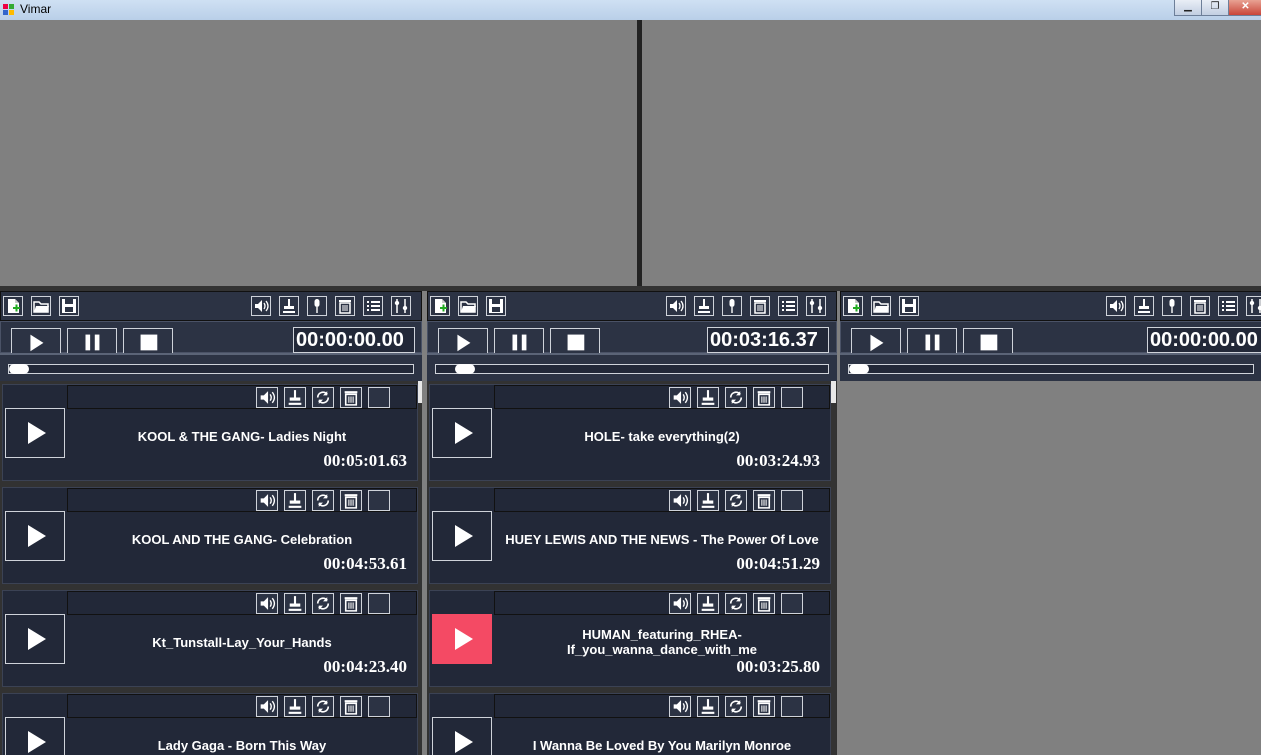 The height and width of the screenshot is (755, 1261). Describe the element at coordinates (210, 432) in the screenshot. I see `playlist-item: KOOL & THE GANG- Ladies Night 00:05:01.63` at that location.